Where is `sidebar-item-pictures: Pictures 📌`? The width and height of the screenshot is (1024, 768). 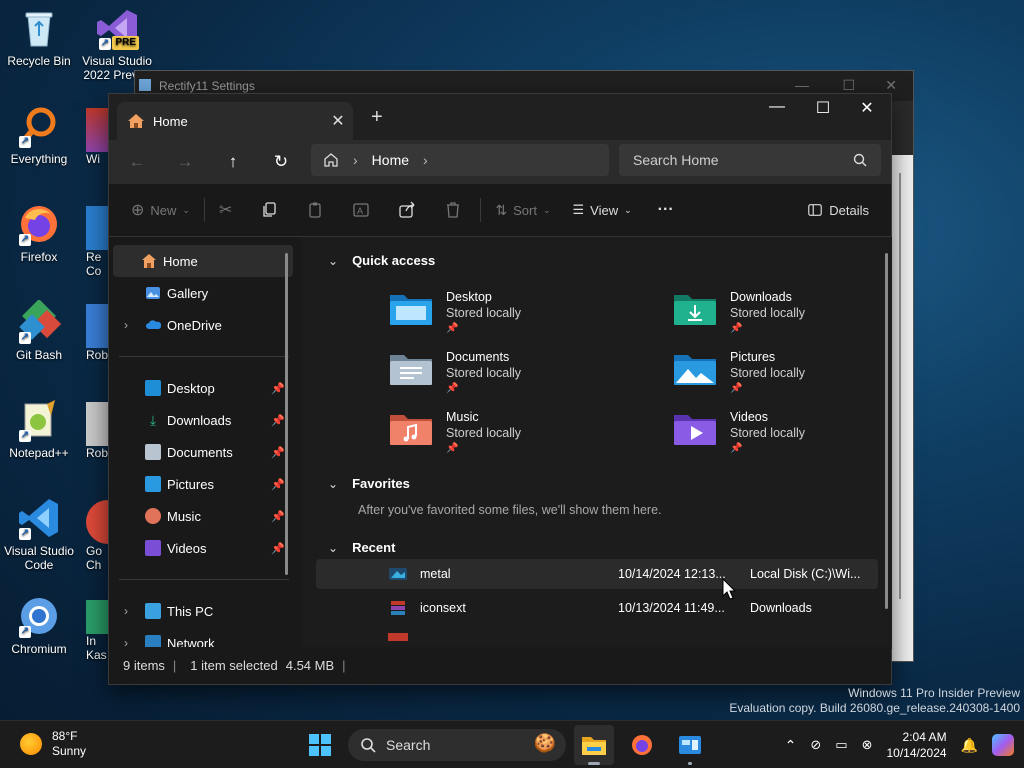 sidebar-item-pictures: Pictures 📌 is located at coordinates (204, 484).